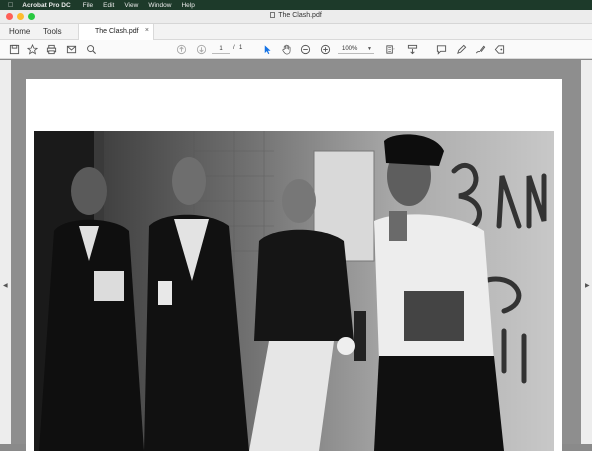  Describe the element at coordinates (300, 15) in the screenshot. I see `window-title-text: The Clash.pdf` at that location.